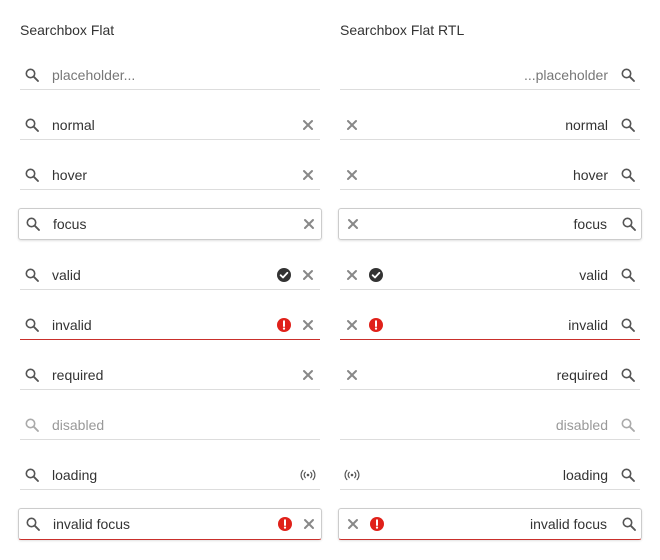  I want to click on column-title: Searchbox Flat, so click(67, 30).